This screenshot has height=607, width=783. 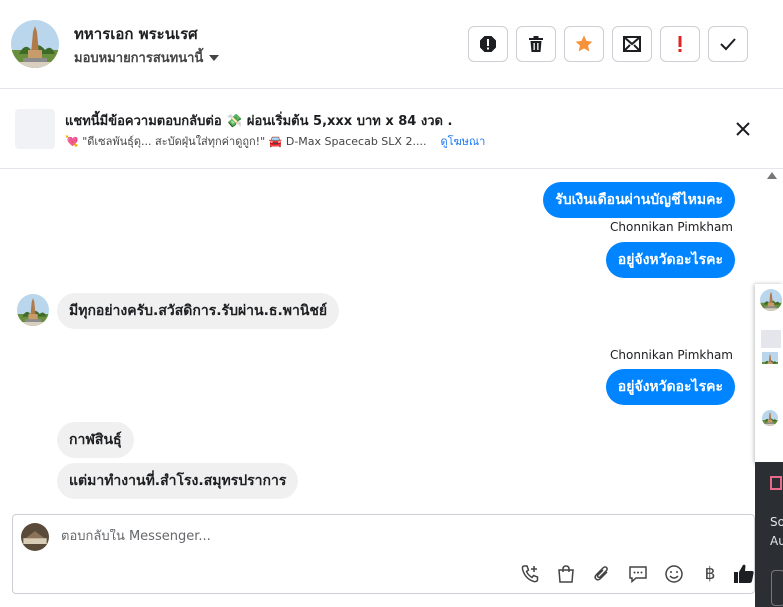 I want to click on side-dark-panel: So Au, so click(x=769, y=534).